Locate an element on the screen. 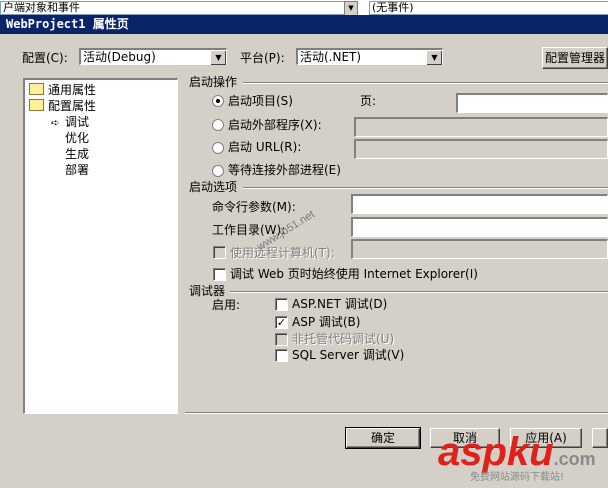  command-args-label: 命令行参数(M): is located at coordinates (254, 207).